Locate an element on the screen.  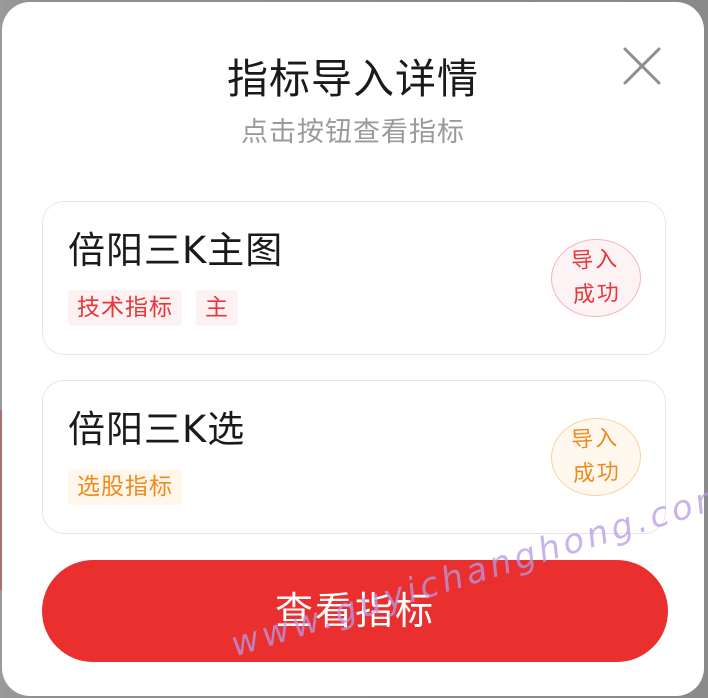
indicator-name: 倍阳三K选 is located at coordinates (157, 429).